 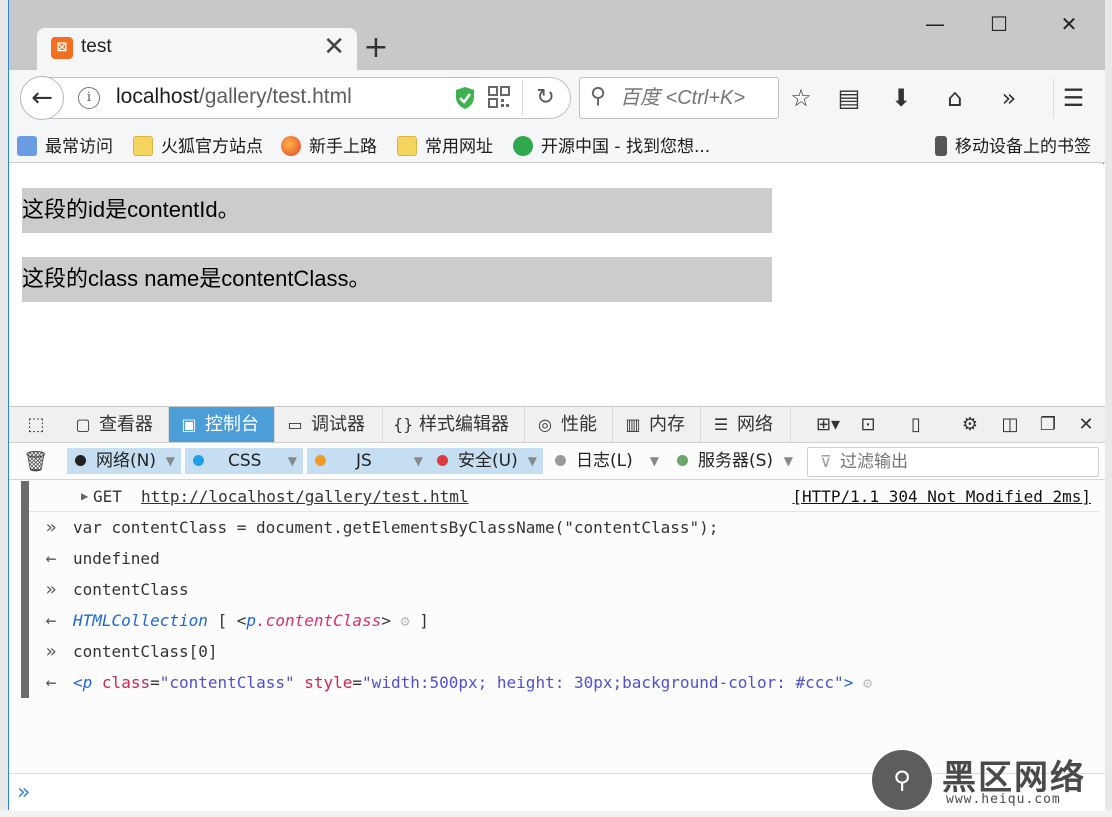 What do you see at coordinates (454, 424) in the screenshot?
I see `tab-style-editor: {} 样式编辑器` at bounding box center [454, 424].